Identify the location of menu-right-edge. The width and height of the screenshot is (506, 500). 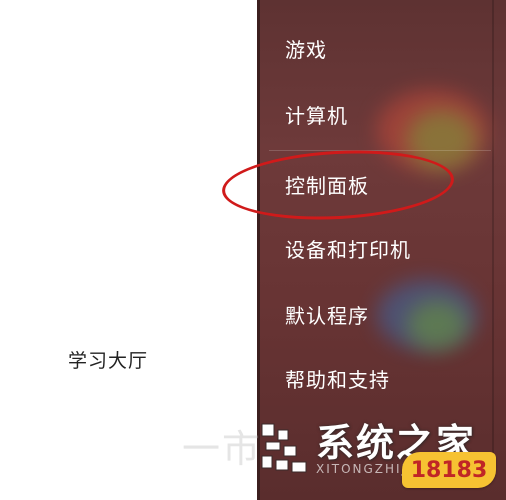
(493, 230).